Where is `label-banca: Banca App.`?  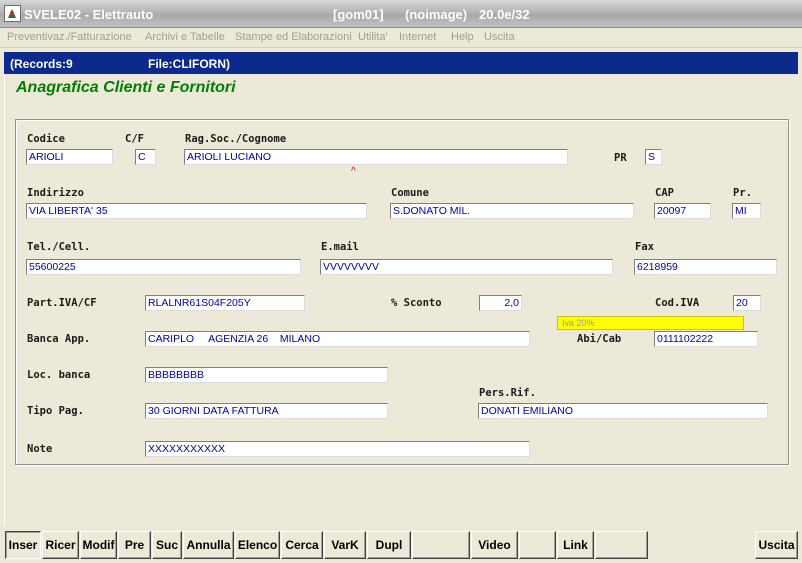
label-banca: Banca App. is located at coordinates (59, 339).